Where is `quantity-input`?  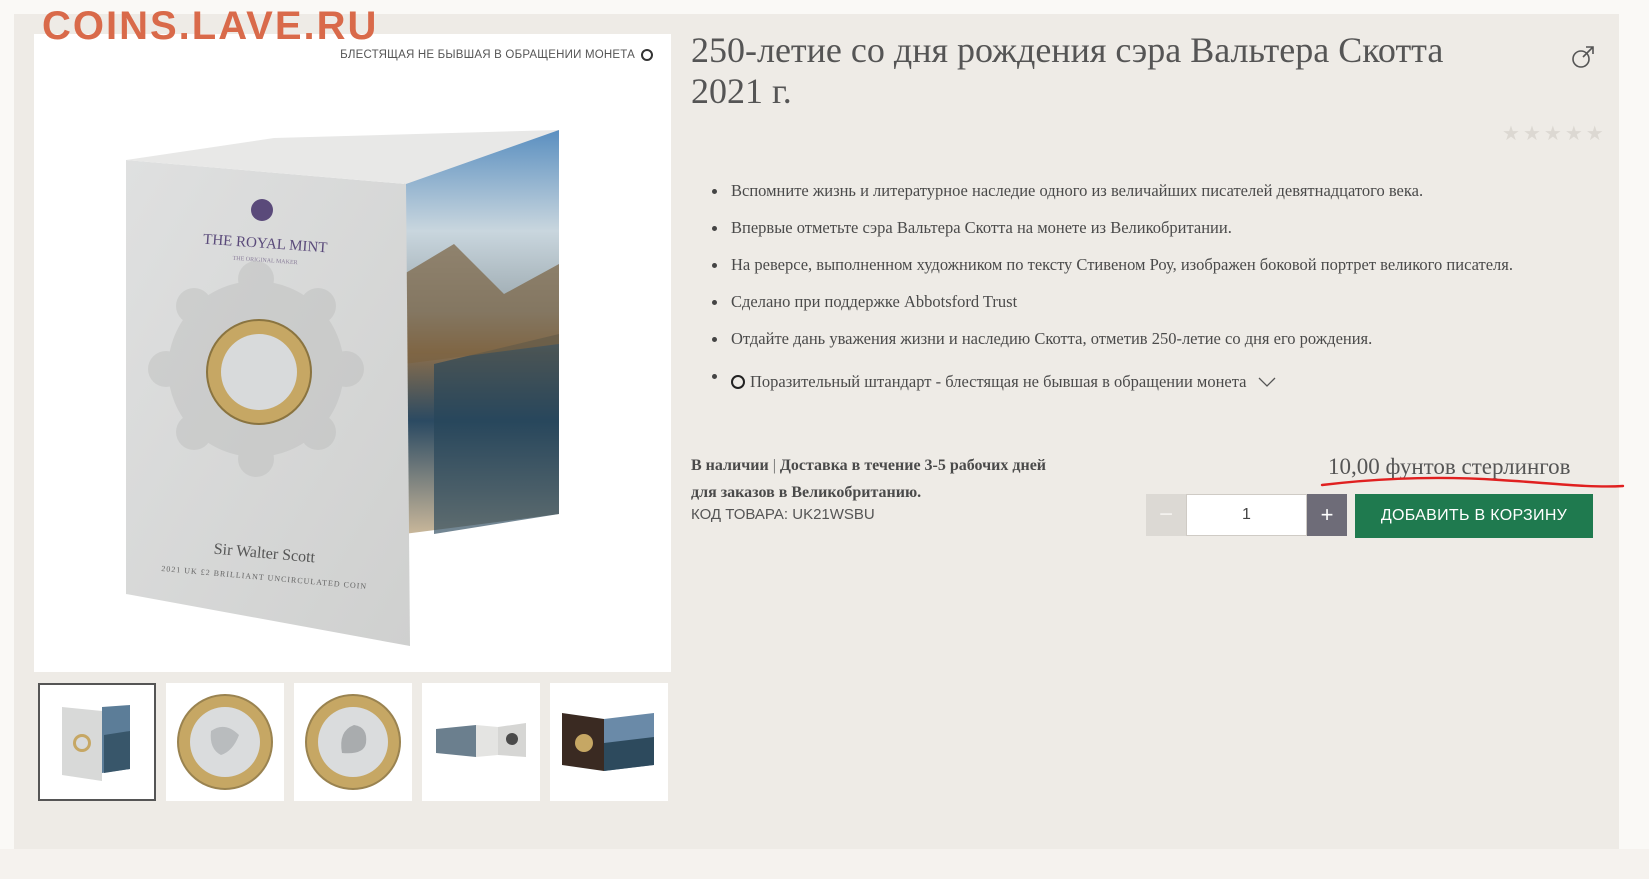 quantity-input is located at coordinates (1246, 515).